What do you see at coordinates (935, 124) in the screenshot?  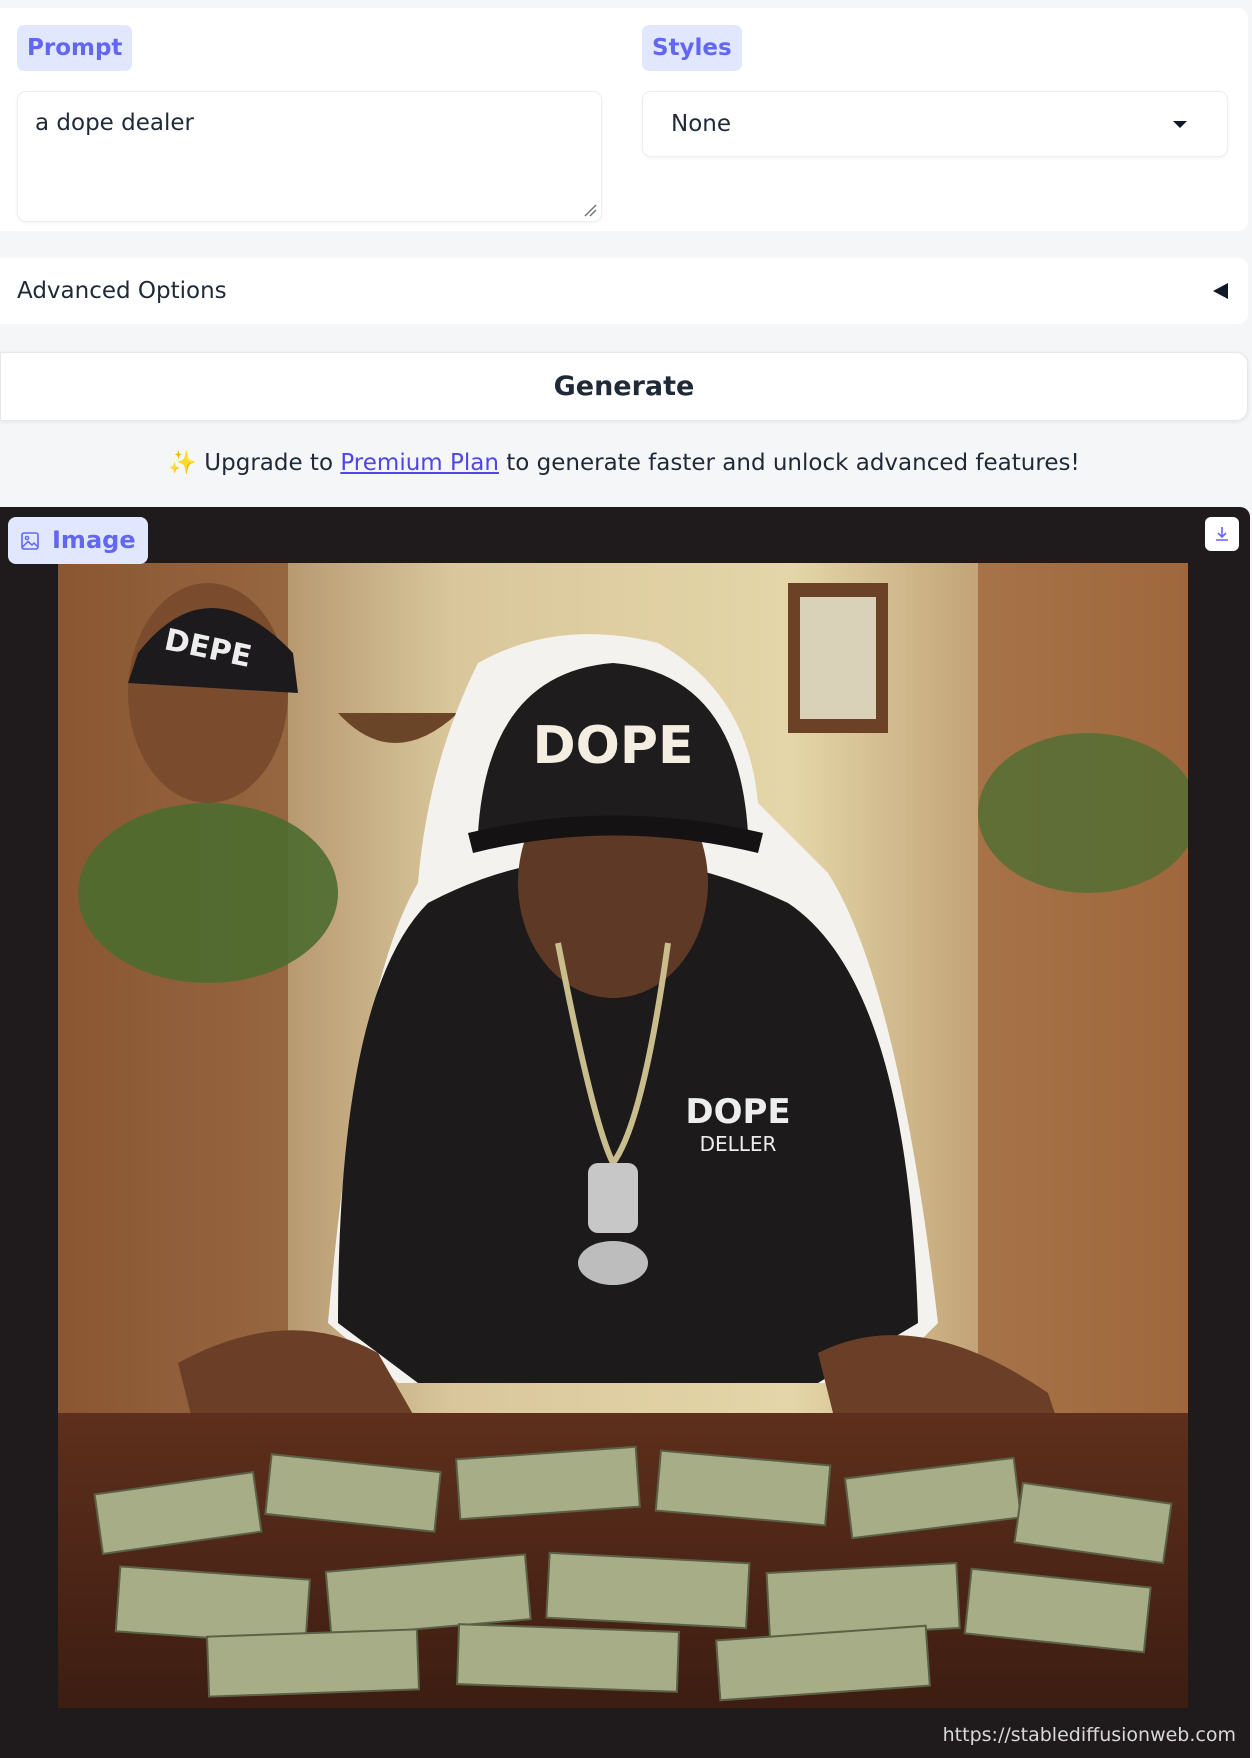 I see `styles-dropdown: None` at bounding box center [935, 124].